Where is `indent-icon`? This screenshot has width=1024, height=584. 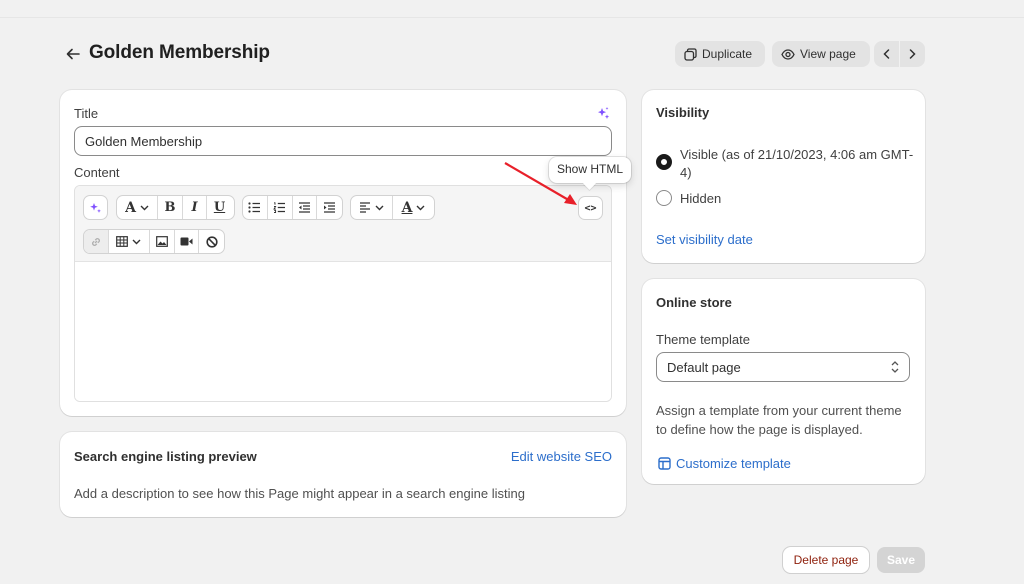
indent-icon is located at coordinates (330, 207).